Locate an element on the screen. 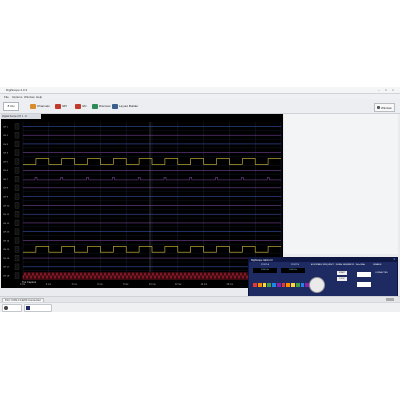 Image resolution: width=400 pixels, height=400 pixels. time-label: 6 ms is located at coordinates (100, 284).